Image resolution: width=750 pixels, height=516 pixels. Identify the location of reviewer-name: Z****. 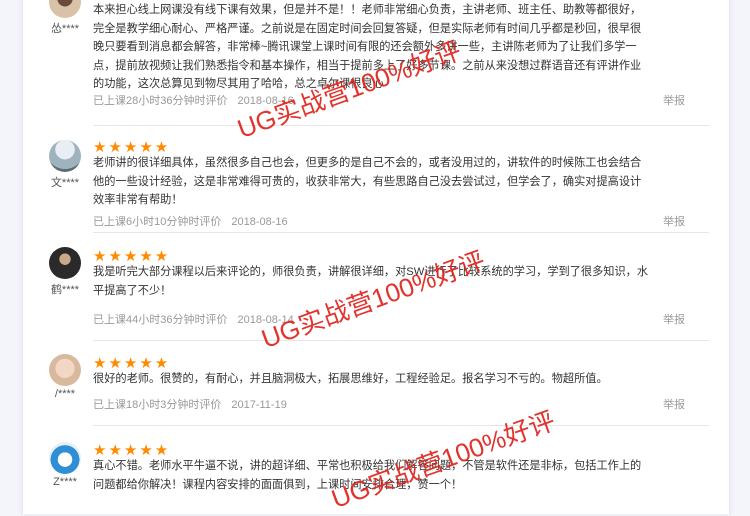
(65, 482).